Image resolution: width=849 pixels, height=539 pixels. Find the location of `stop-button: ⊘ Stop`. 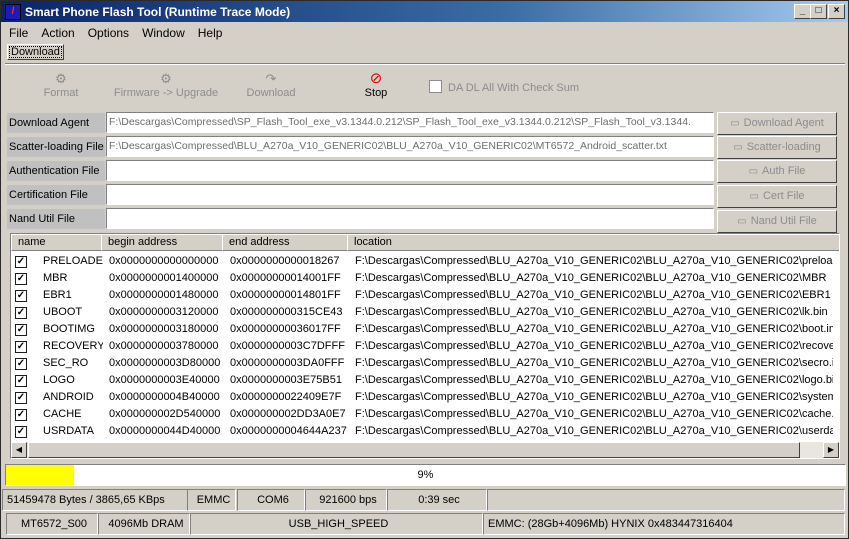

stop-button: ⊘ Stop is located at coordinates (376, 85).